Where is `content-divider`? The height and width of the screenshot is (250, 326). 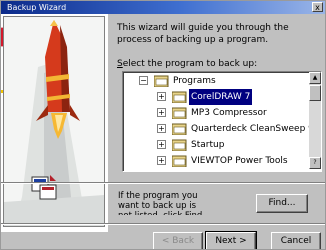 content-divider is located at coordinates (163, 183).